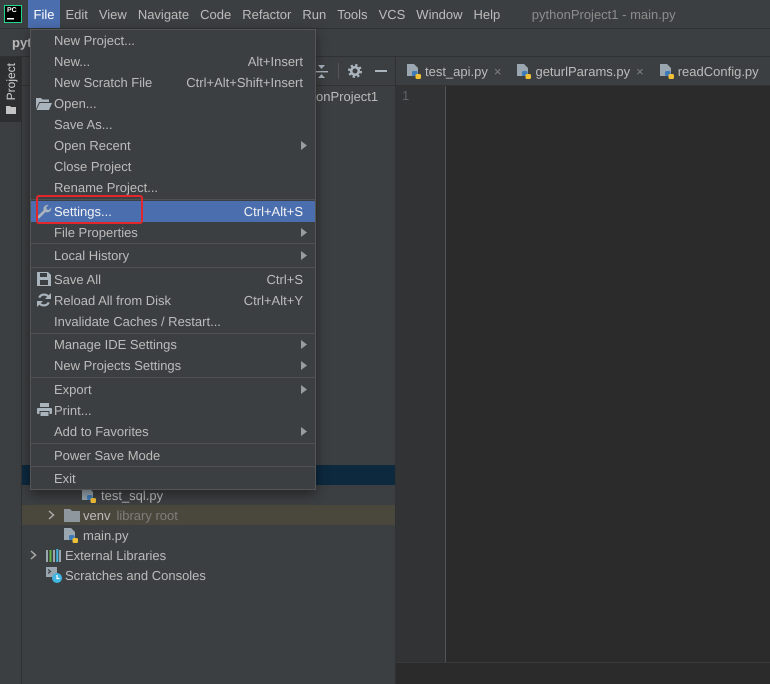 This screenshot has height=684, width=770. Describe the element at coordinates (392, 14) in the screenshot. I see `menu-bar-item: VCS` at that location.